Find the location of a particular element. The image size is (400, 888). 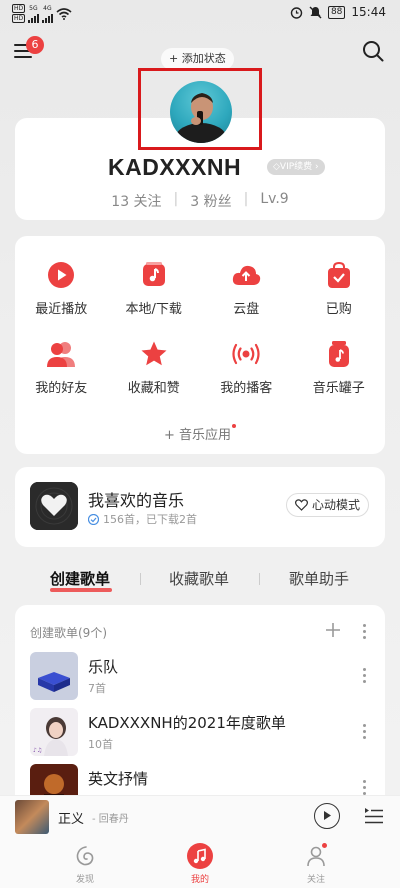

vip-renew-badge: ◇VIP续费 › is located at coordinates (296, 167).